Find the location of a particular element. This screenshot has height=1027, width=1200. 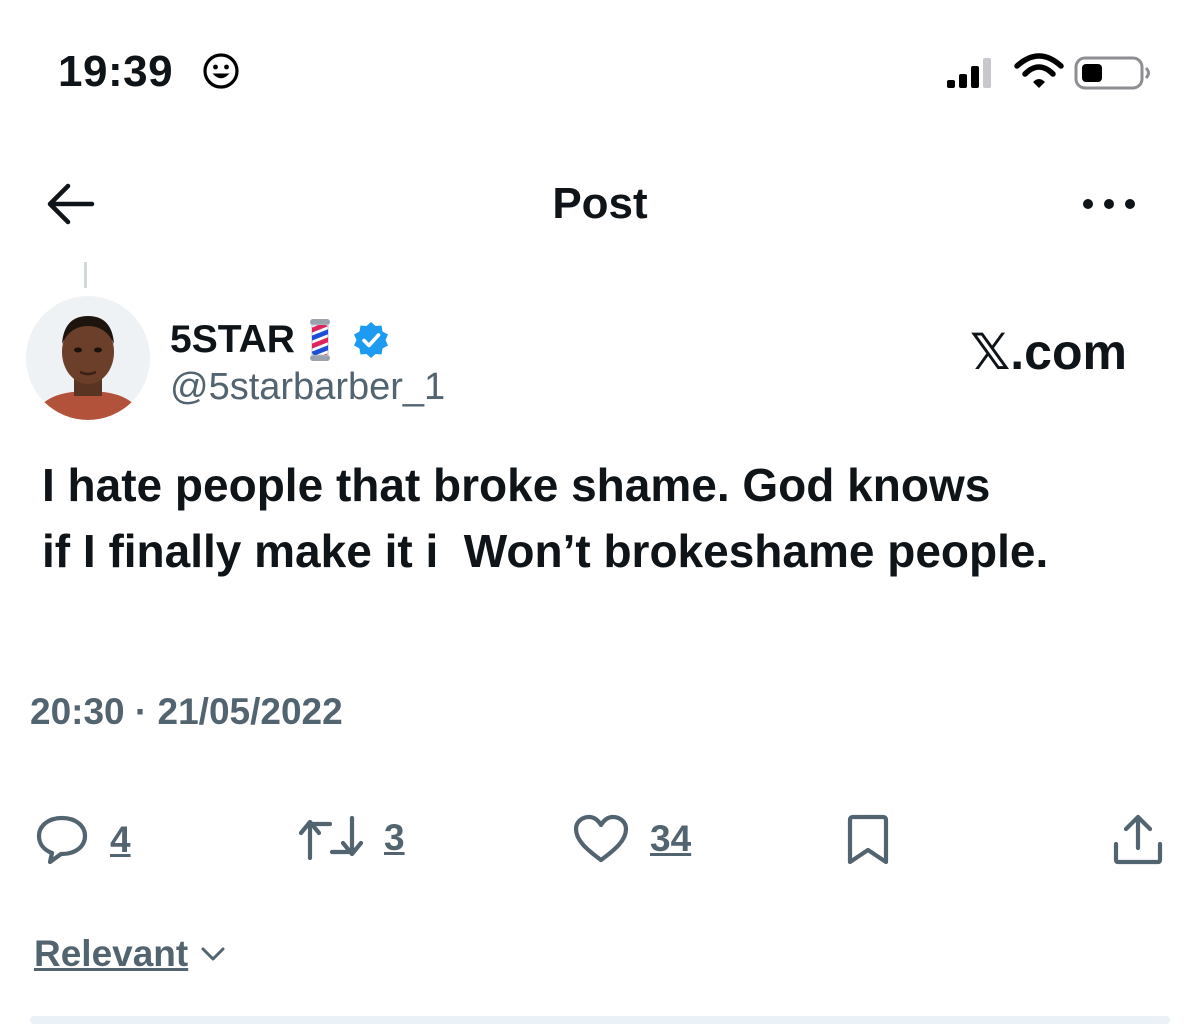

sort-replies-dropdown: Relevant is located at coordinates (130, 954).